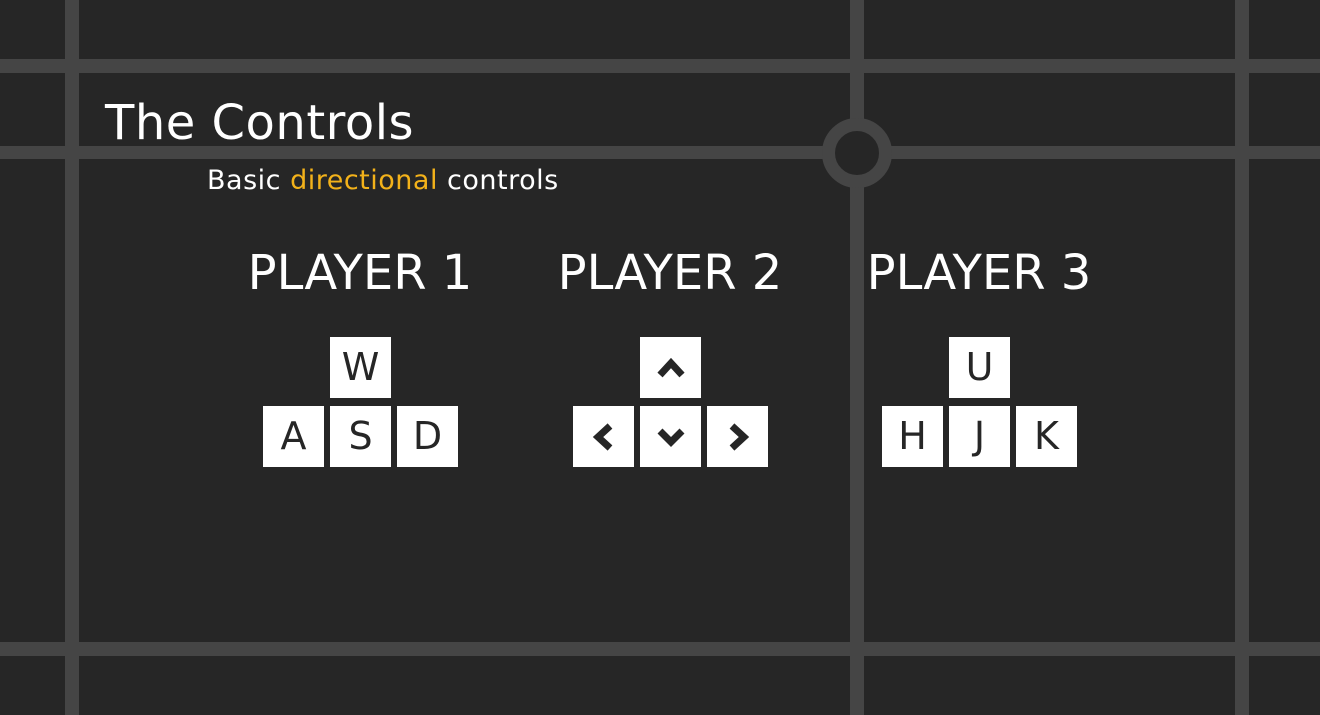 This screenshot has height=715, width=1320. What do you see at coordinates (912, 436) in the screenshot?
I see `key-left: H` at bounding box center [912, 436].